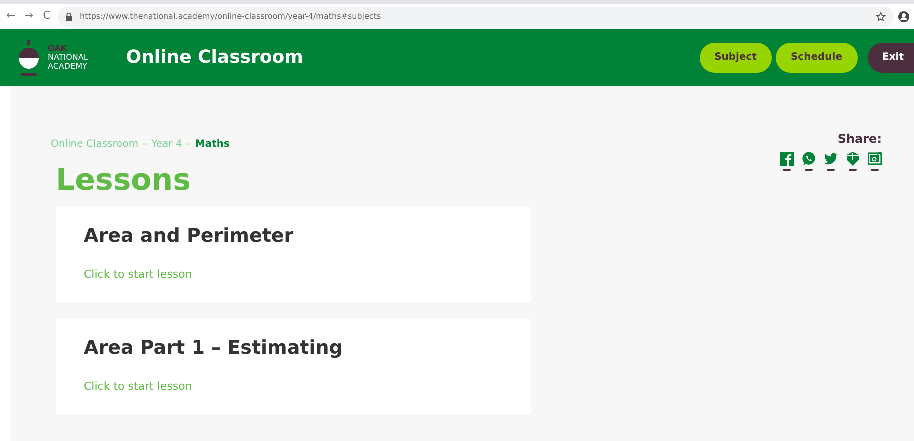 The width and height of the screenshot is (914, 441). Describe the element at coordinates (68, 57) in the screenshot. I see `logo-text: NATIONAL` at that location.